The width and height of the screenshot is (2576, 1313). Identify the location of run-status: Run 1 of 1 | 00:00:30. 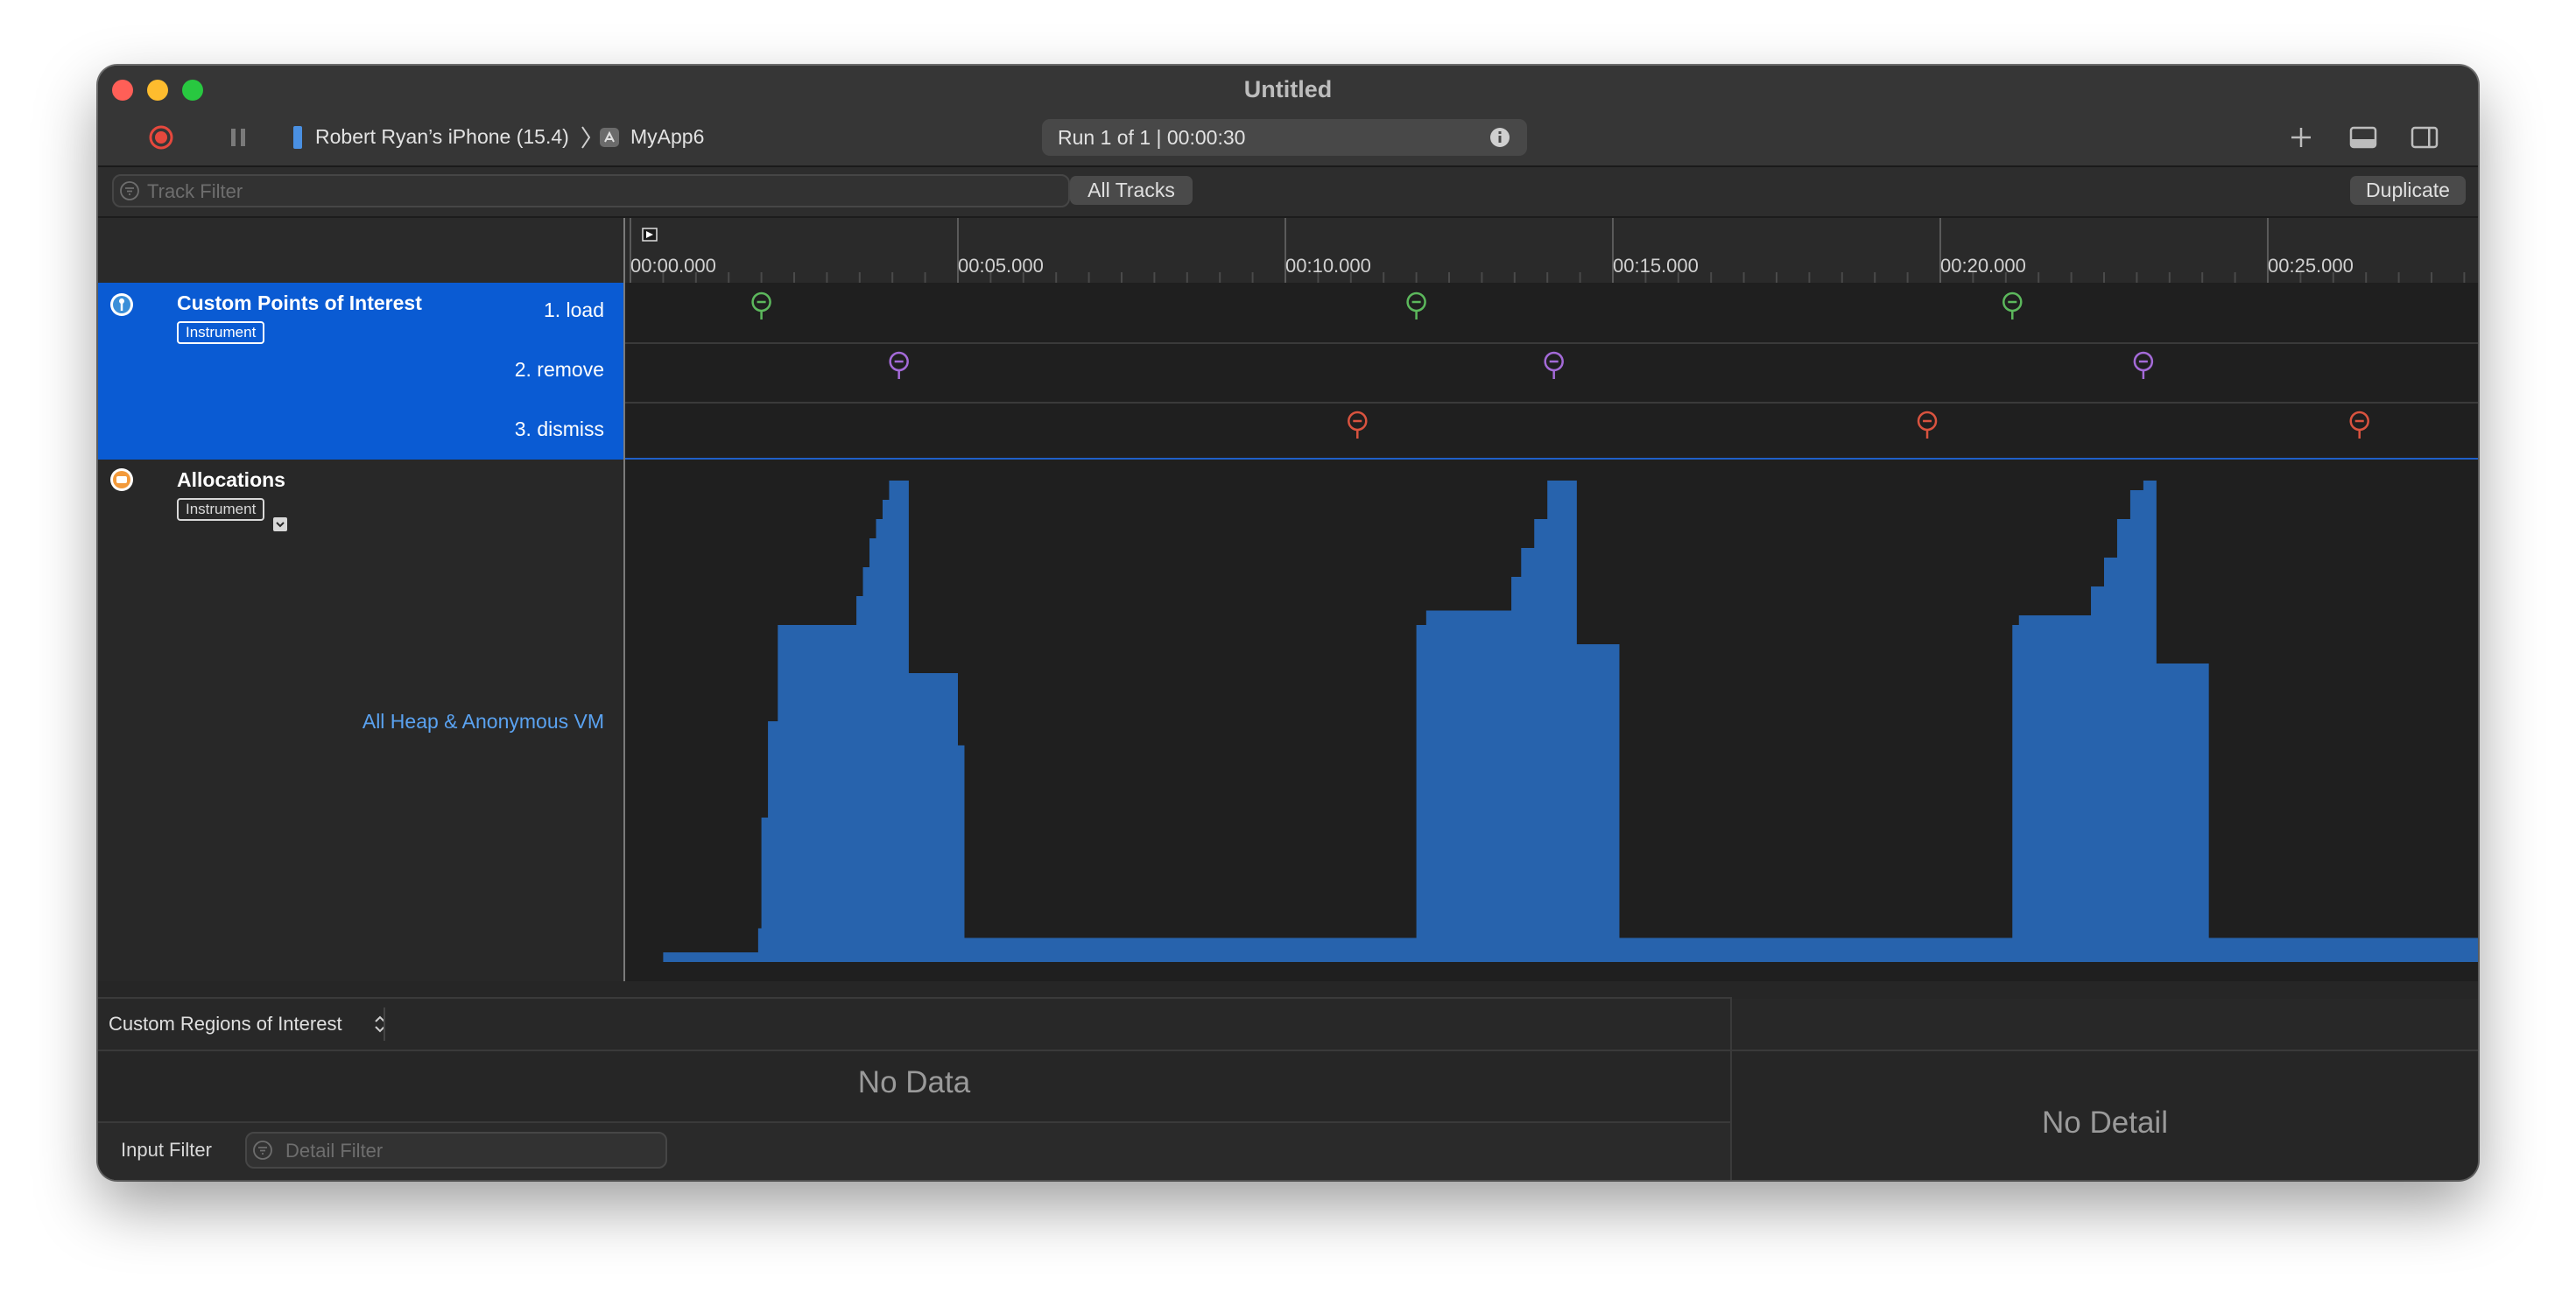
(1284, 137).